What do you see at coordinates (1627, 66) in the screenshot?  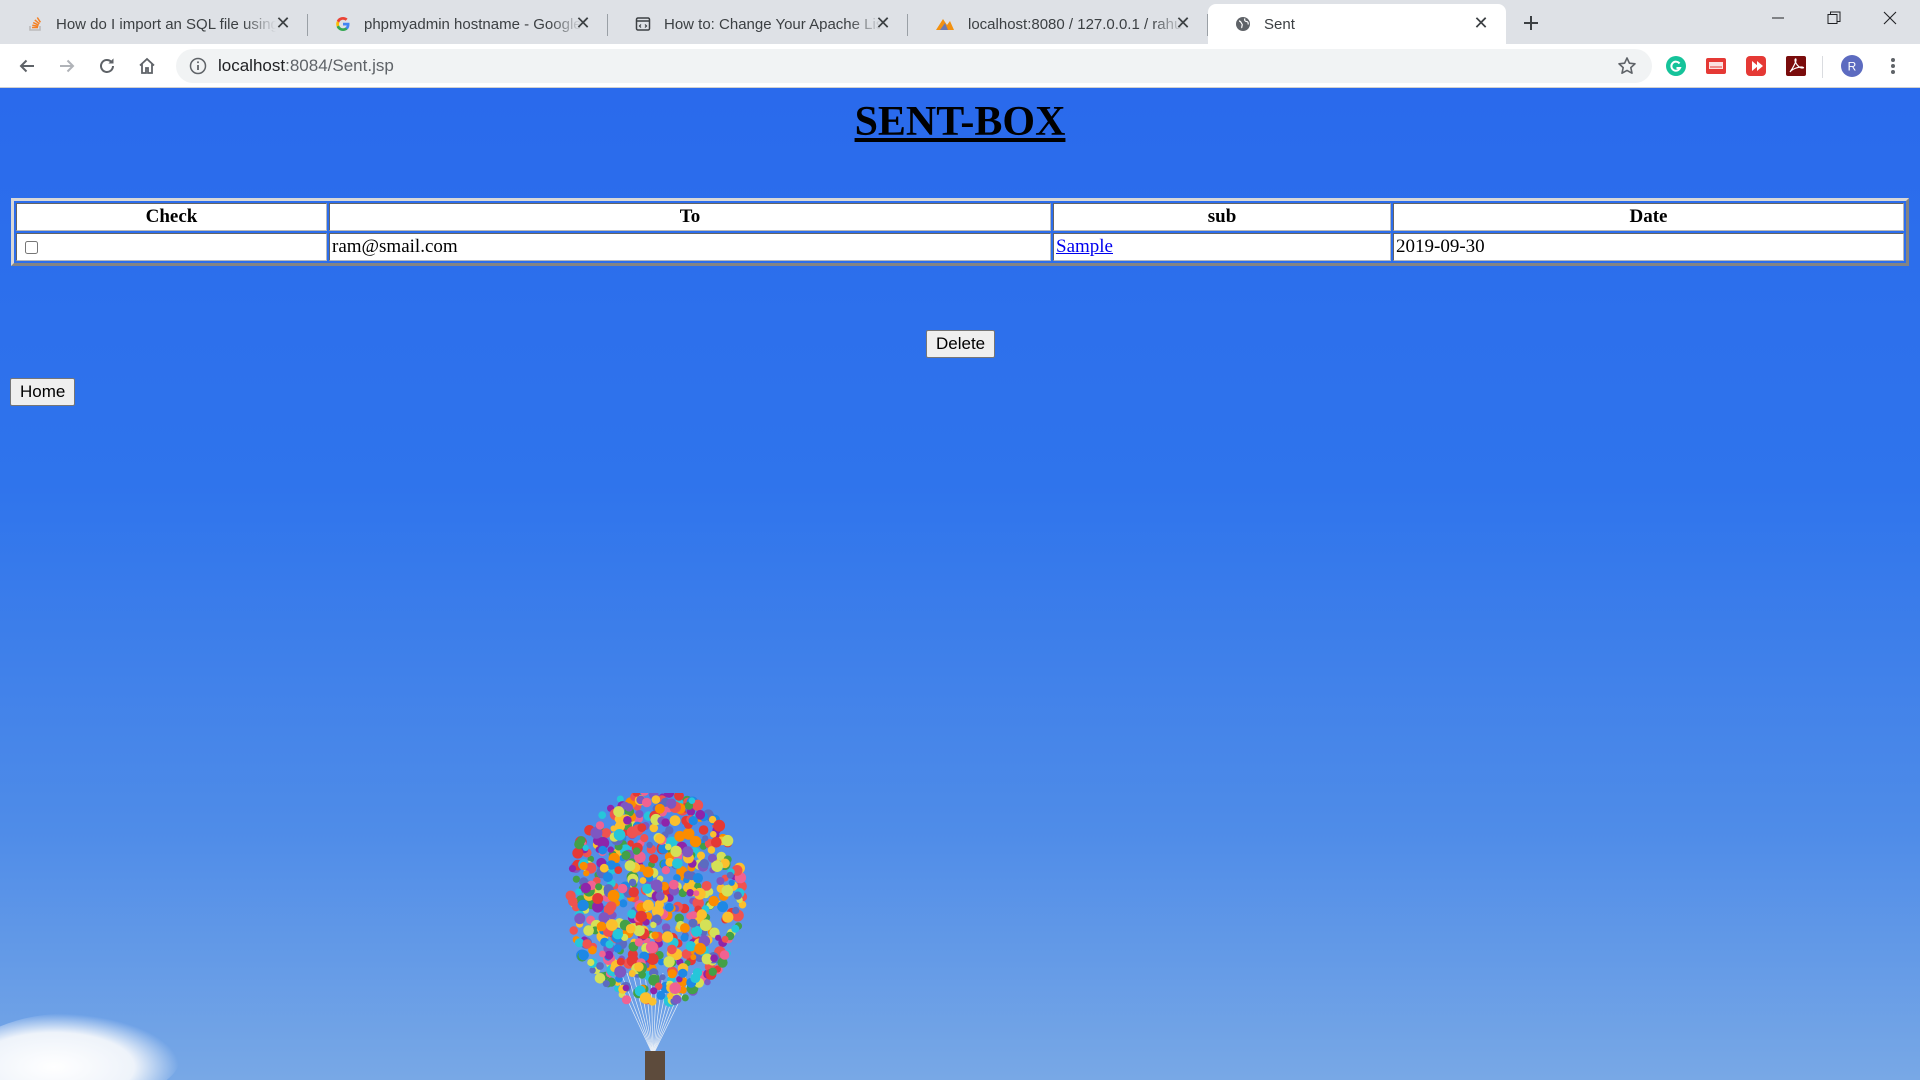 I see `bookmark-star-icon` at bounding box center [1627, 66].